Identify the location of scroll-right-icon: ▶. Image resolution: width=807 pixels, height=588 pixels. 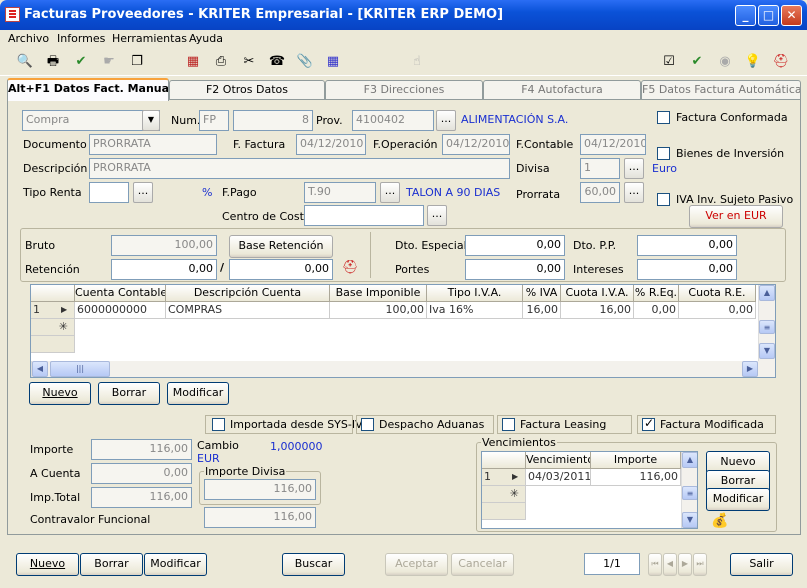
(750, 369).